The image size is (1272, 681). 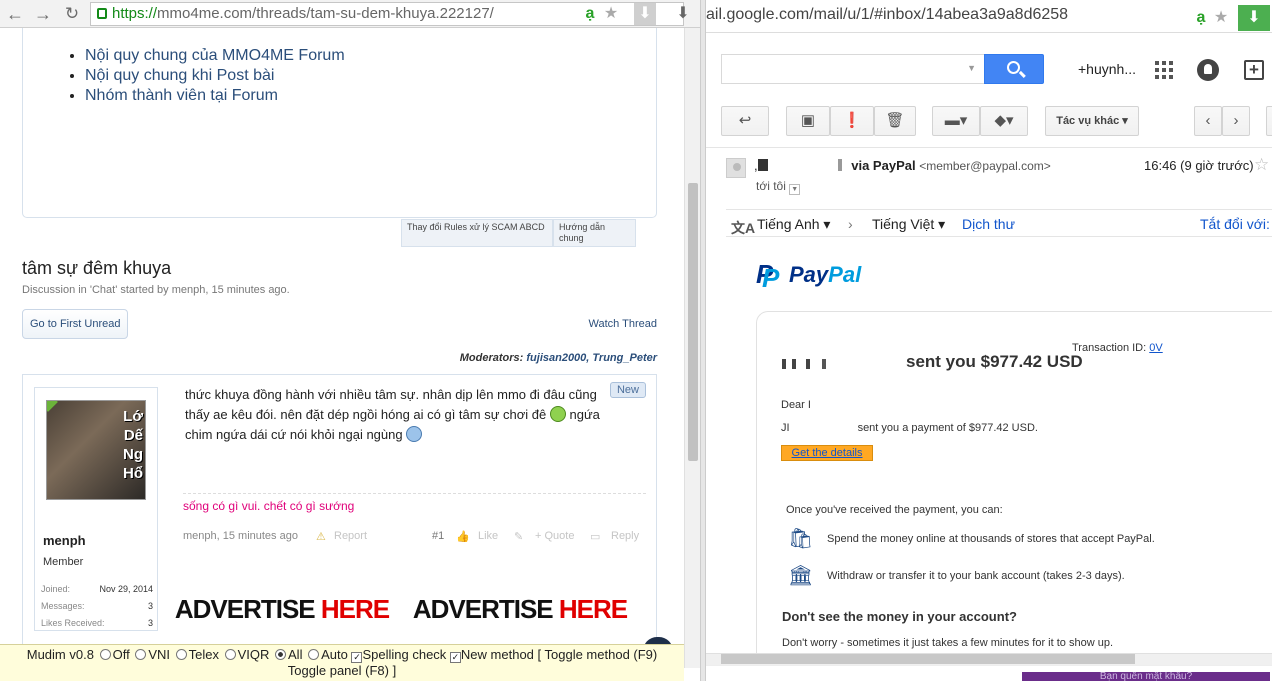 I want to click on chevron-down-icon: ▼, so click(x=971, y=68).